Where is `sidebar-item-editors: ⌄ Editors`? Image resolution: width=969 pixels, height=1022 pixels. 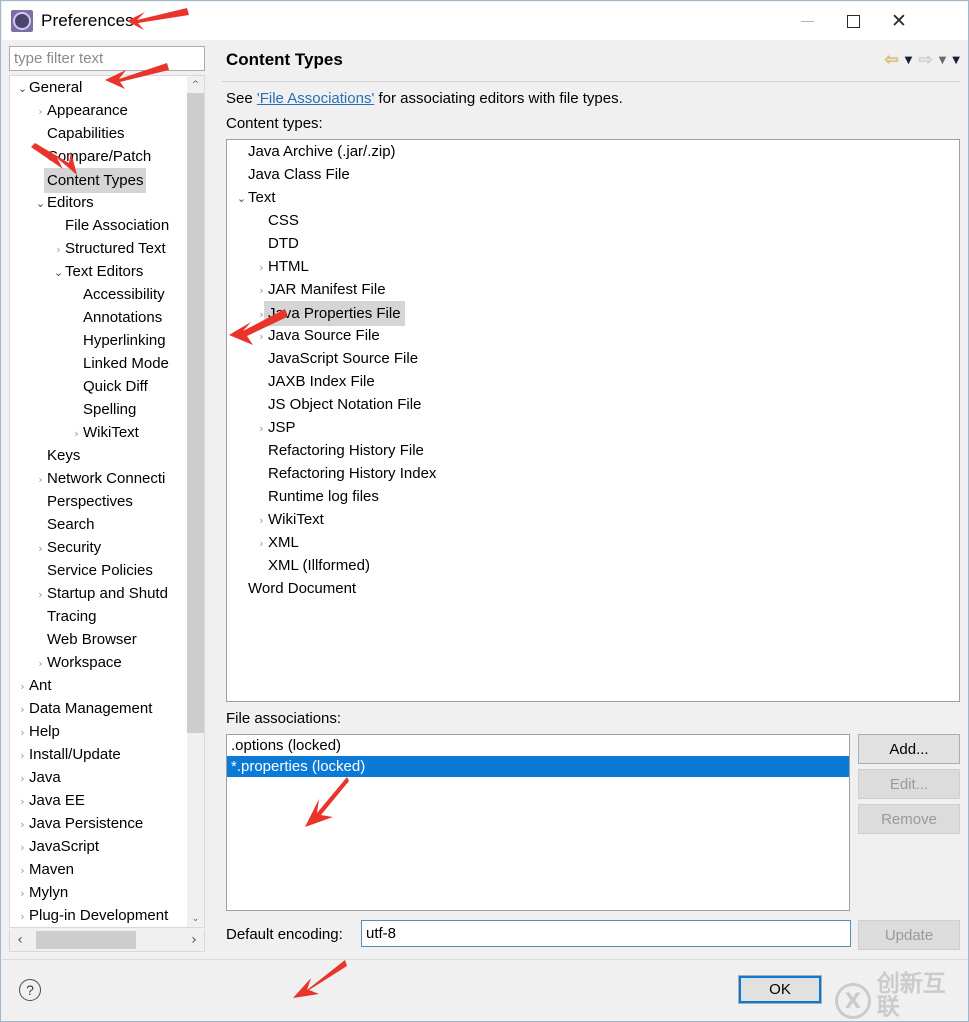
sidebar-item-editors: ⌄ Editors is located at coordinates (101, 202).